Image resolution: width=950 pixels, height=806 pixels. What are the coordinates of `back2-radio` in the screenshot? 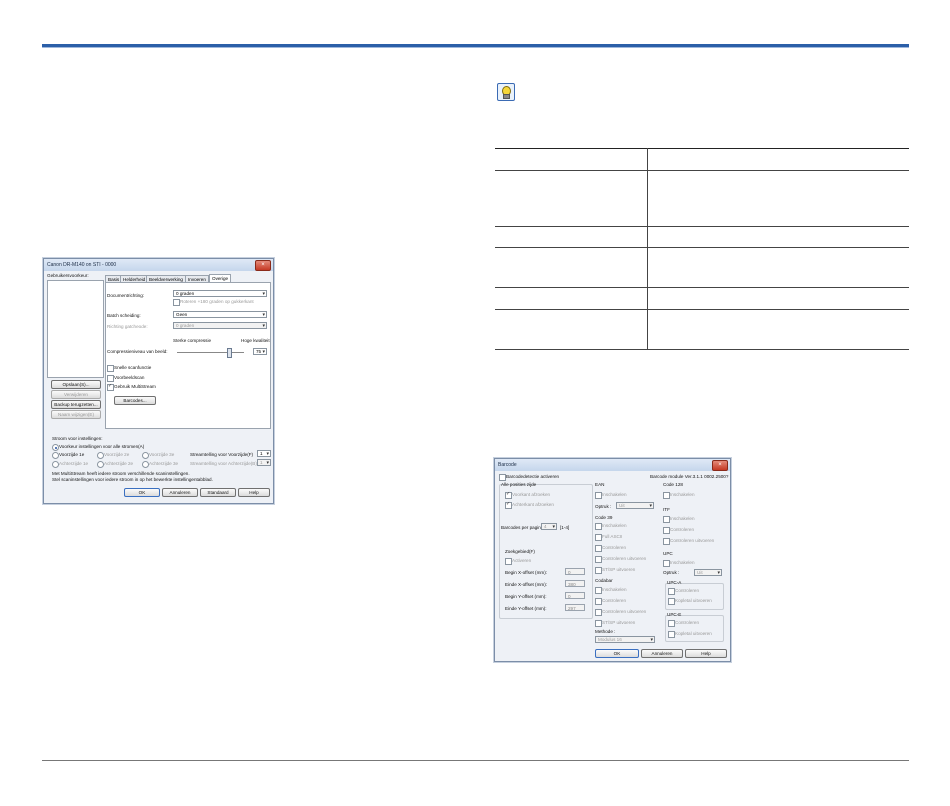 It's located at (100, 464).